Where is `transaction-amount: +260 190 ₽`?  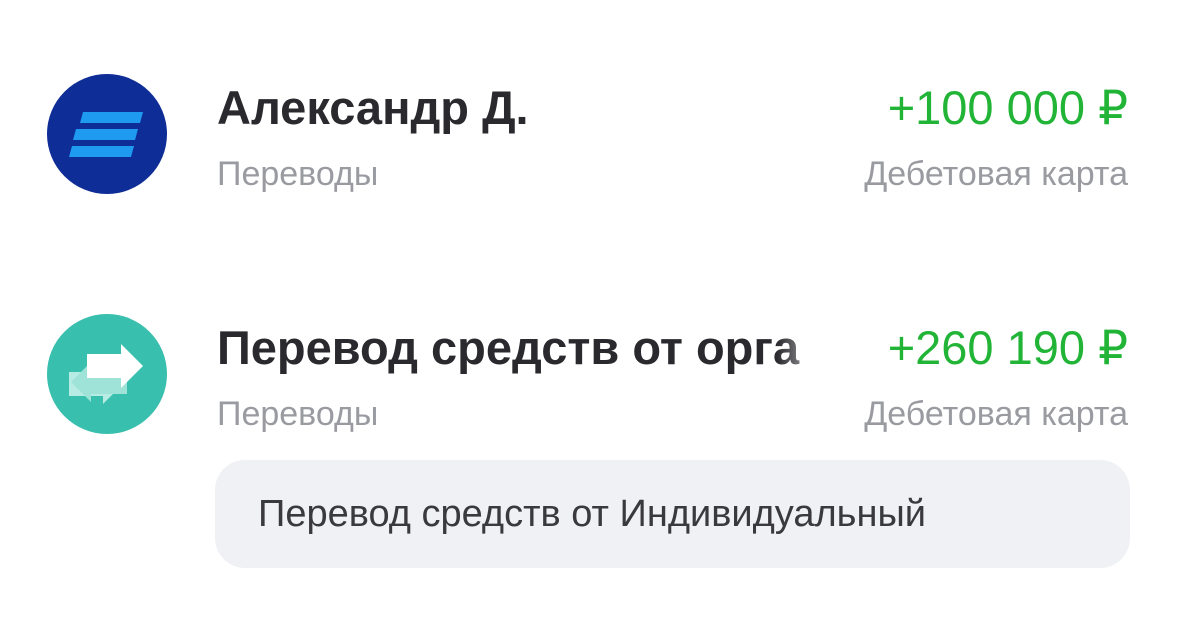 transaction-amount: +260 190 ₽ is located at coordinates (1007, 347).